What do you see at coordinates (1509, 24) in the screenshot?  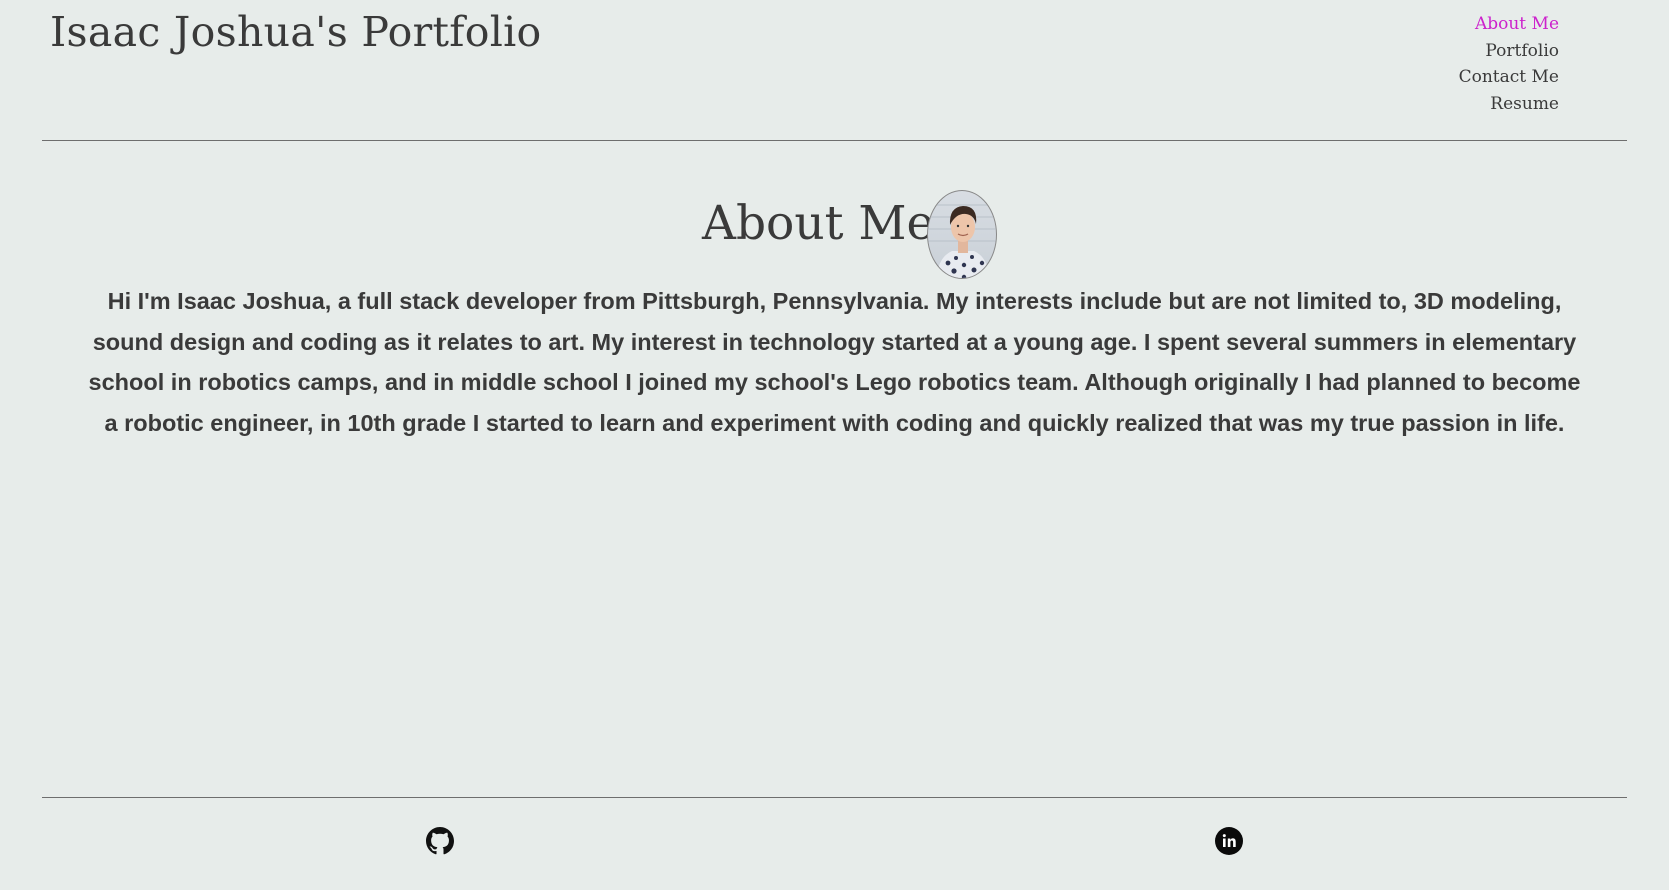 I see `nav-link-about-me: About Me` at bounding box center [1509, 24].